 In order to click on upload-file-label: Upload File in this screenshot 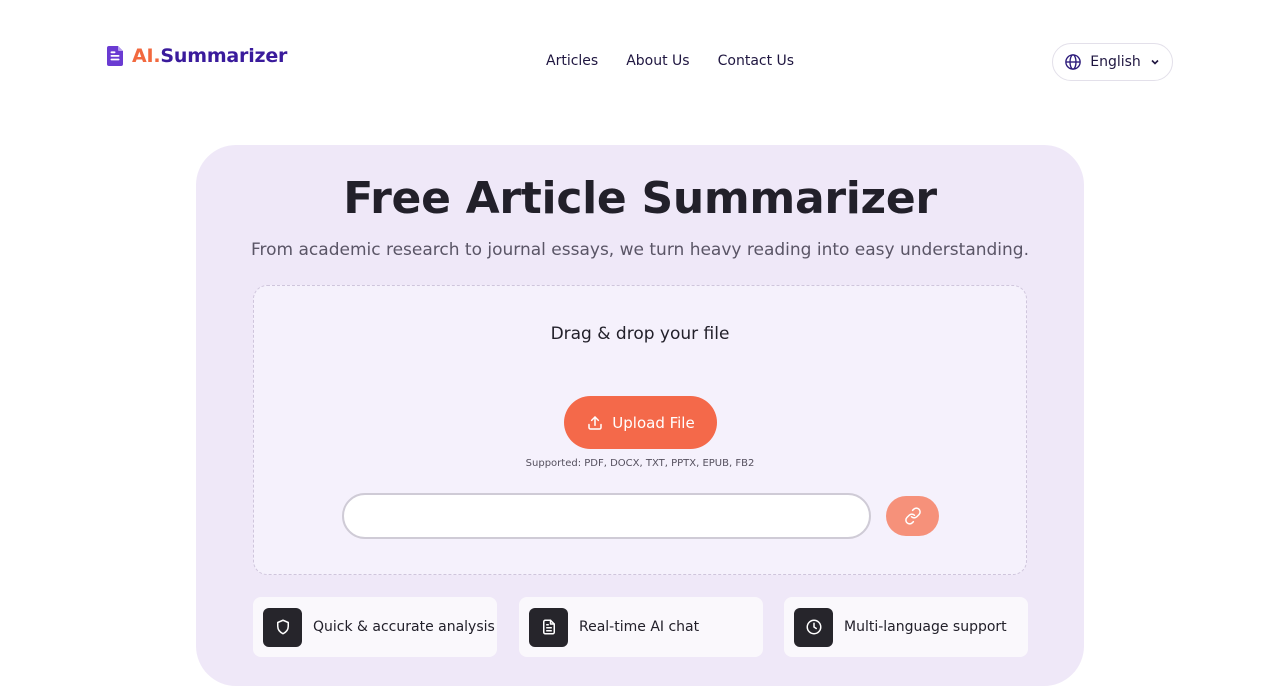, I will do `click(653, 422)`.